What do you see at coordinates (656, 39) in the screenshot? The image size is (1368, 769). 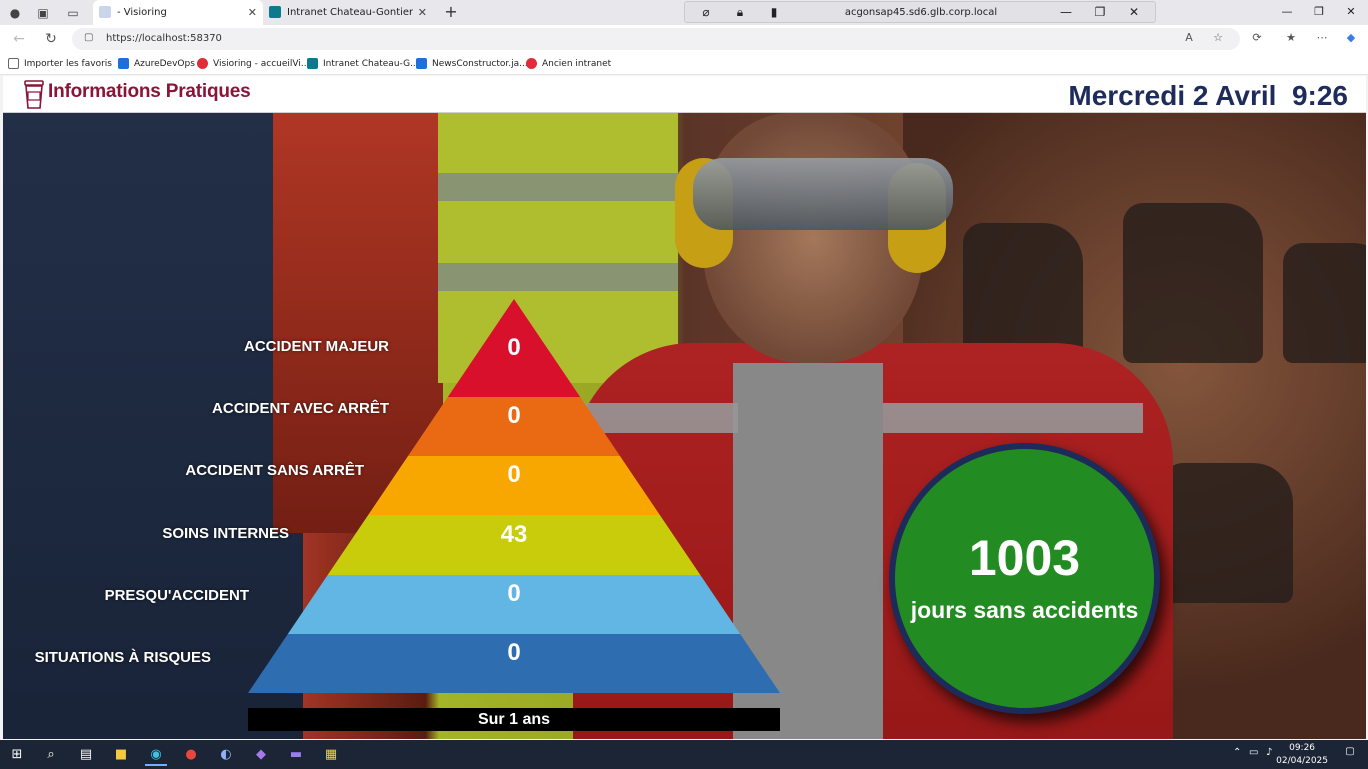 I see `address-bar: ▢ https://localhost:58370` at bounding box center [656, 39].